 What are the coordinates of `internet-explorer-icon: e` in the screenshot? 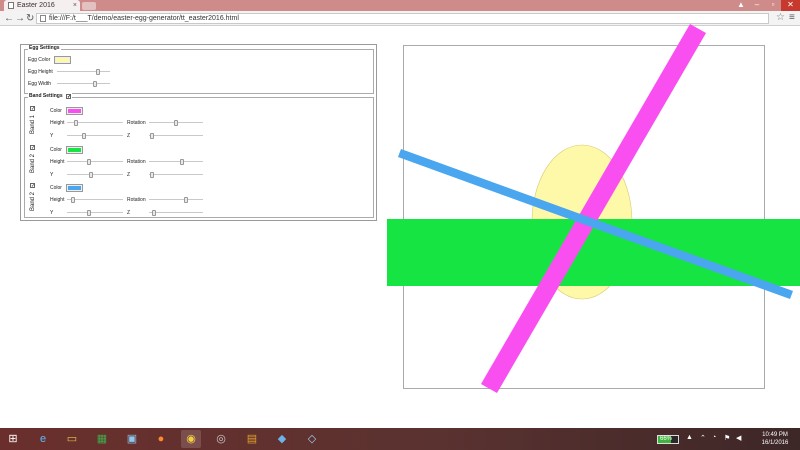 It's located at (43, 439).